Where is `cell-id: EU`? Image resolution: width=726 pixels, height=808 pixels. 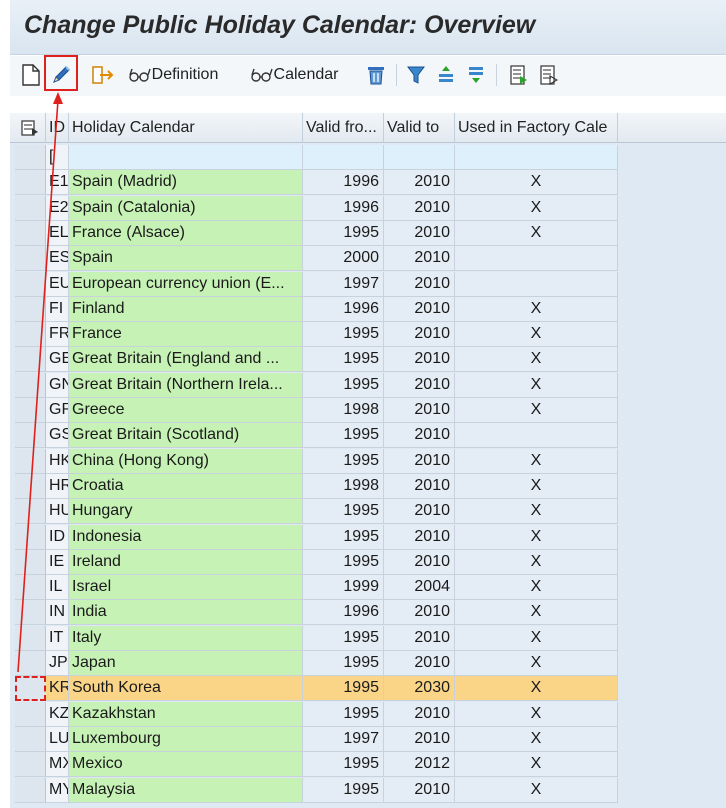
cell-id: EU is located at coordinates (57, 284).